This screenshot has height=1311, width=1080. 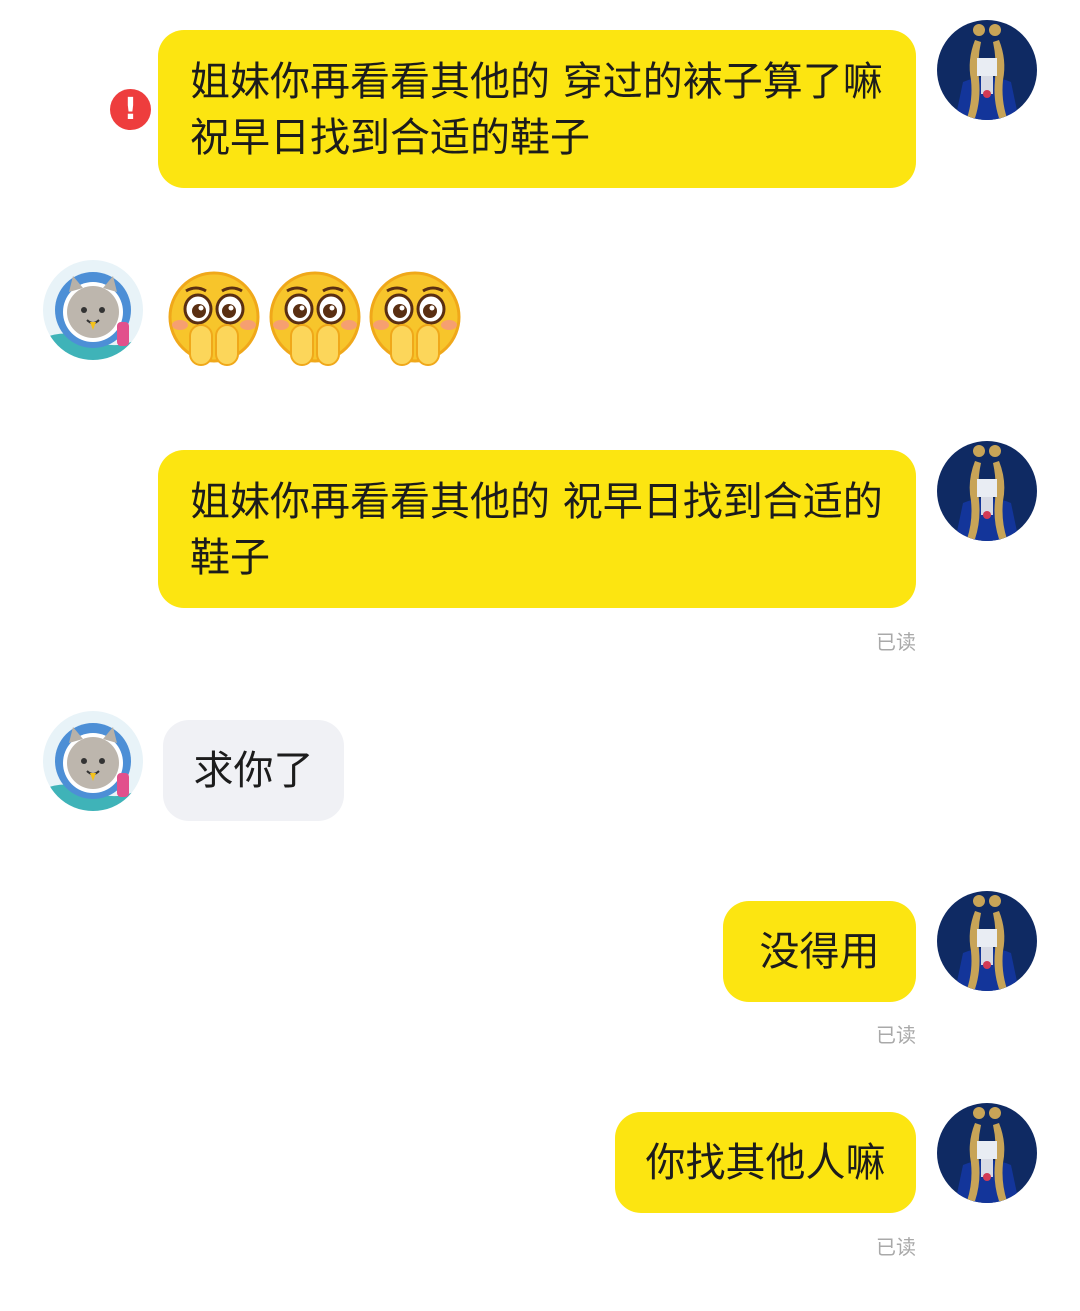 What do you see at coordinates (230, 558) in the screenshot?
I see `message-text-line: 鞋子` at bounding box center [230, 558].